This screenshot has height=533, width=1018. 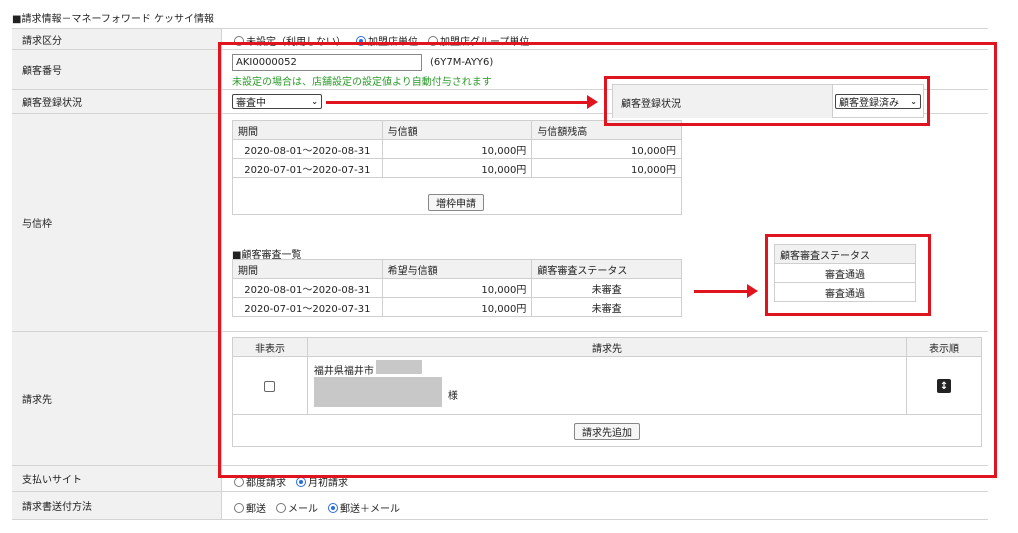 What do you see at coordinates (117, 101) in the screenshot?
I see `label-customer-registration: 顧客登録状況` at bounding box center [117, 101].